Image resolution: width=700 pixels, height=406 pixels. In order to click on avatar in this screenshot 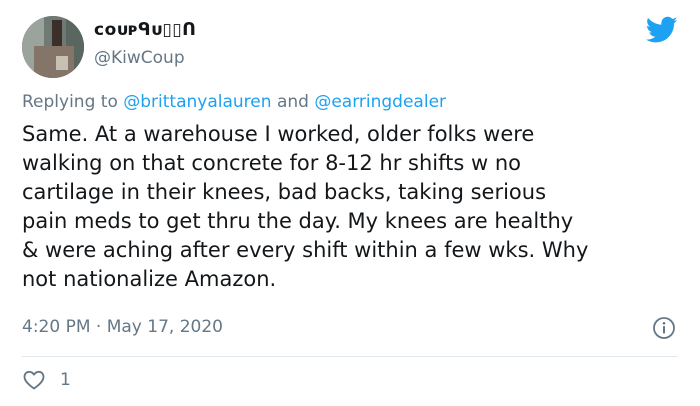, I will do `click(53, 47)`.